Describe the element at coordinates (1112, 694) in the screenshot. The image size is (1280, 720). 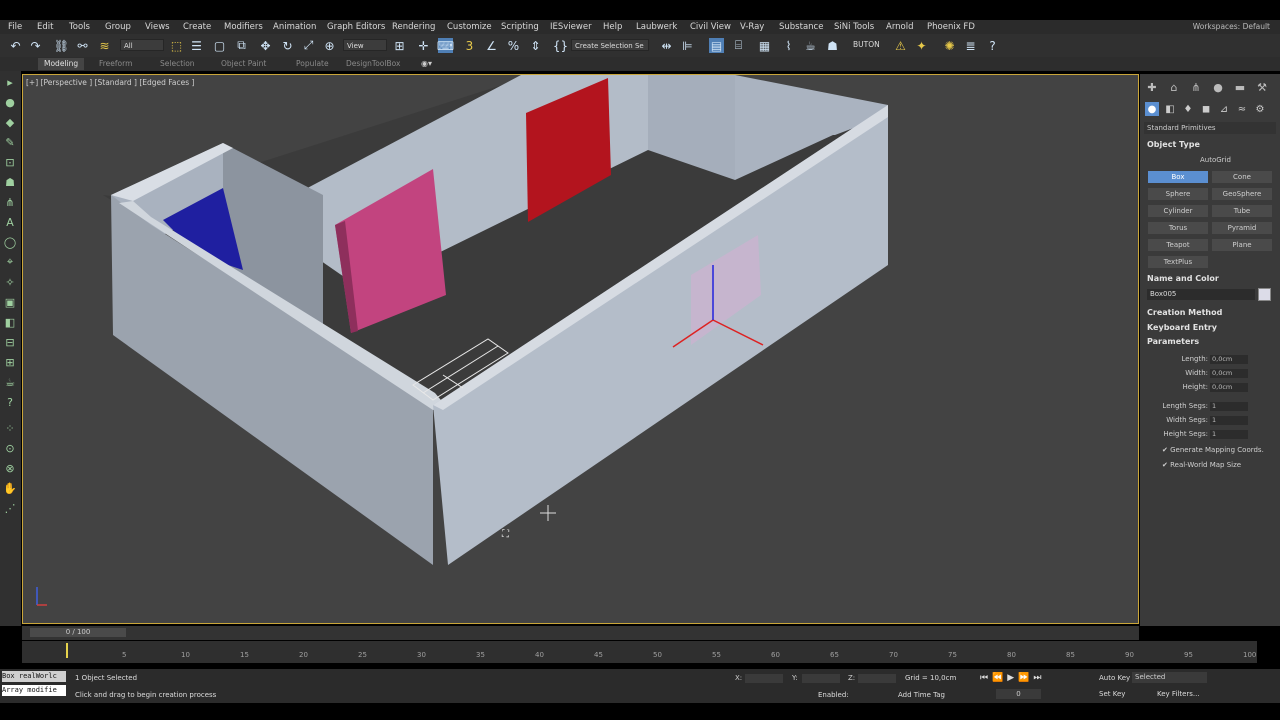
I see `set-key-button: Set Key` at that location.